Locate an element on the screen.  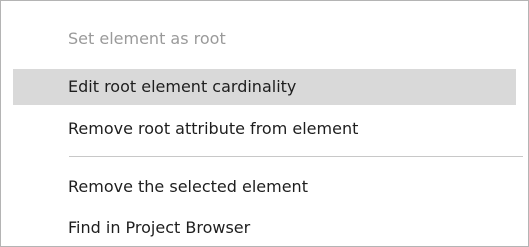
menu-item-set-element-as-root: Set element as root is located at coordinates (147, 38).